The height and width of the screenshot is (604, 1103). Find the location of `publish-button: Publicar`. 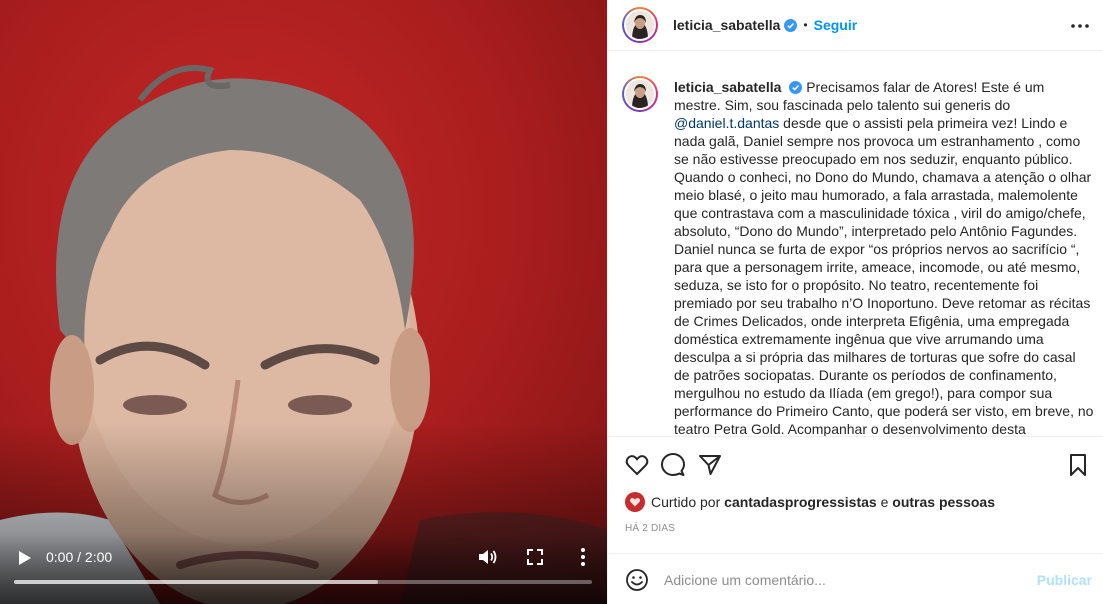

publish-button: Publicar is located at coordinates (1064, 580).